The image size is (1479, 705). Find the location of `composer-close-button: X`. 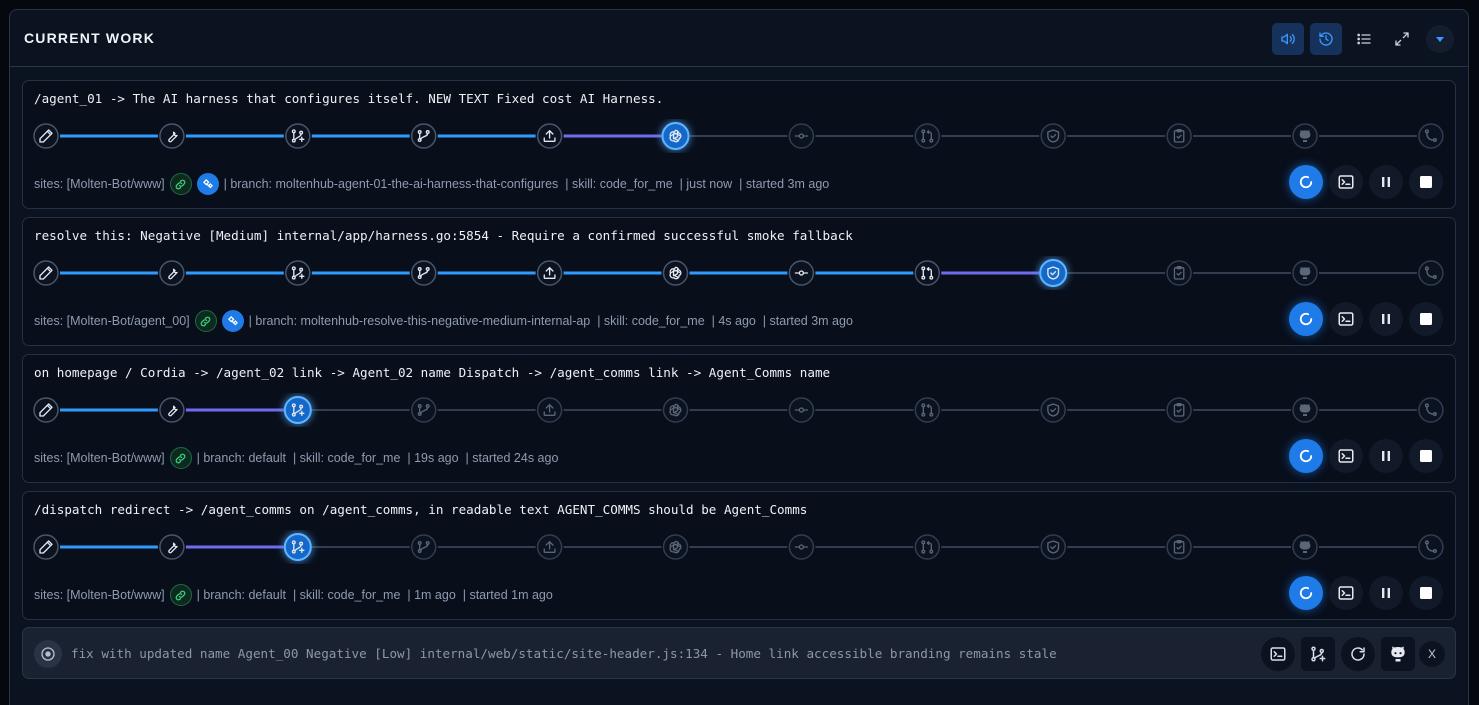

composer-close-button: X is located at coordinates (1432, 654).